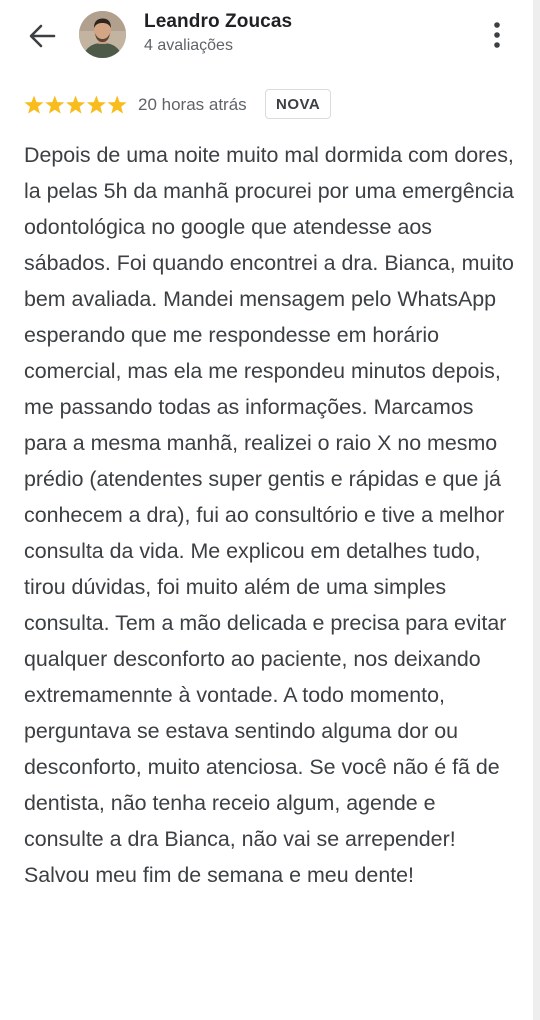  What do you see at coordinates (218, 22) in the screenshot?
I see `reviewer-name: Leandro Zoucas` at bounding box center [218, 22].